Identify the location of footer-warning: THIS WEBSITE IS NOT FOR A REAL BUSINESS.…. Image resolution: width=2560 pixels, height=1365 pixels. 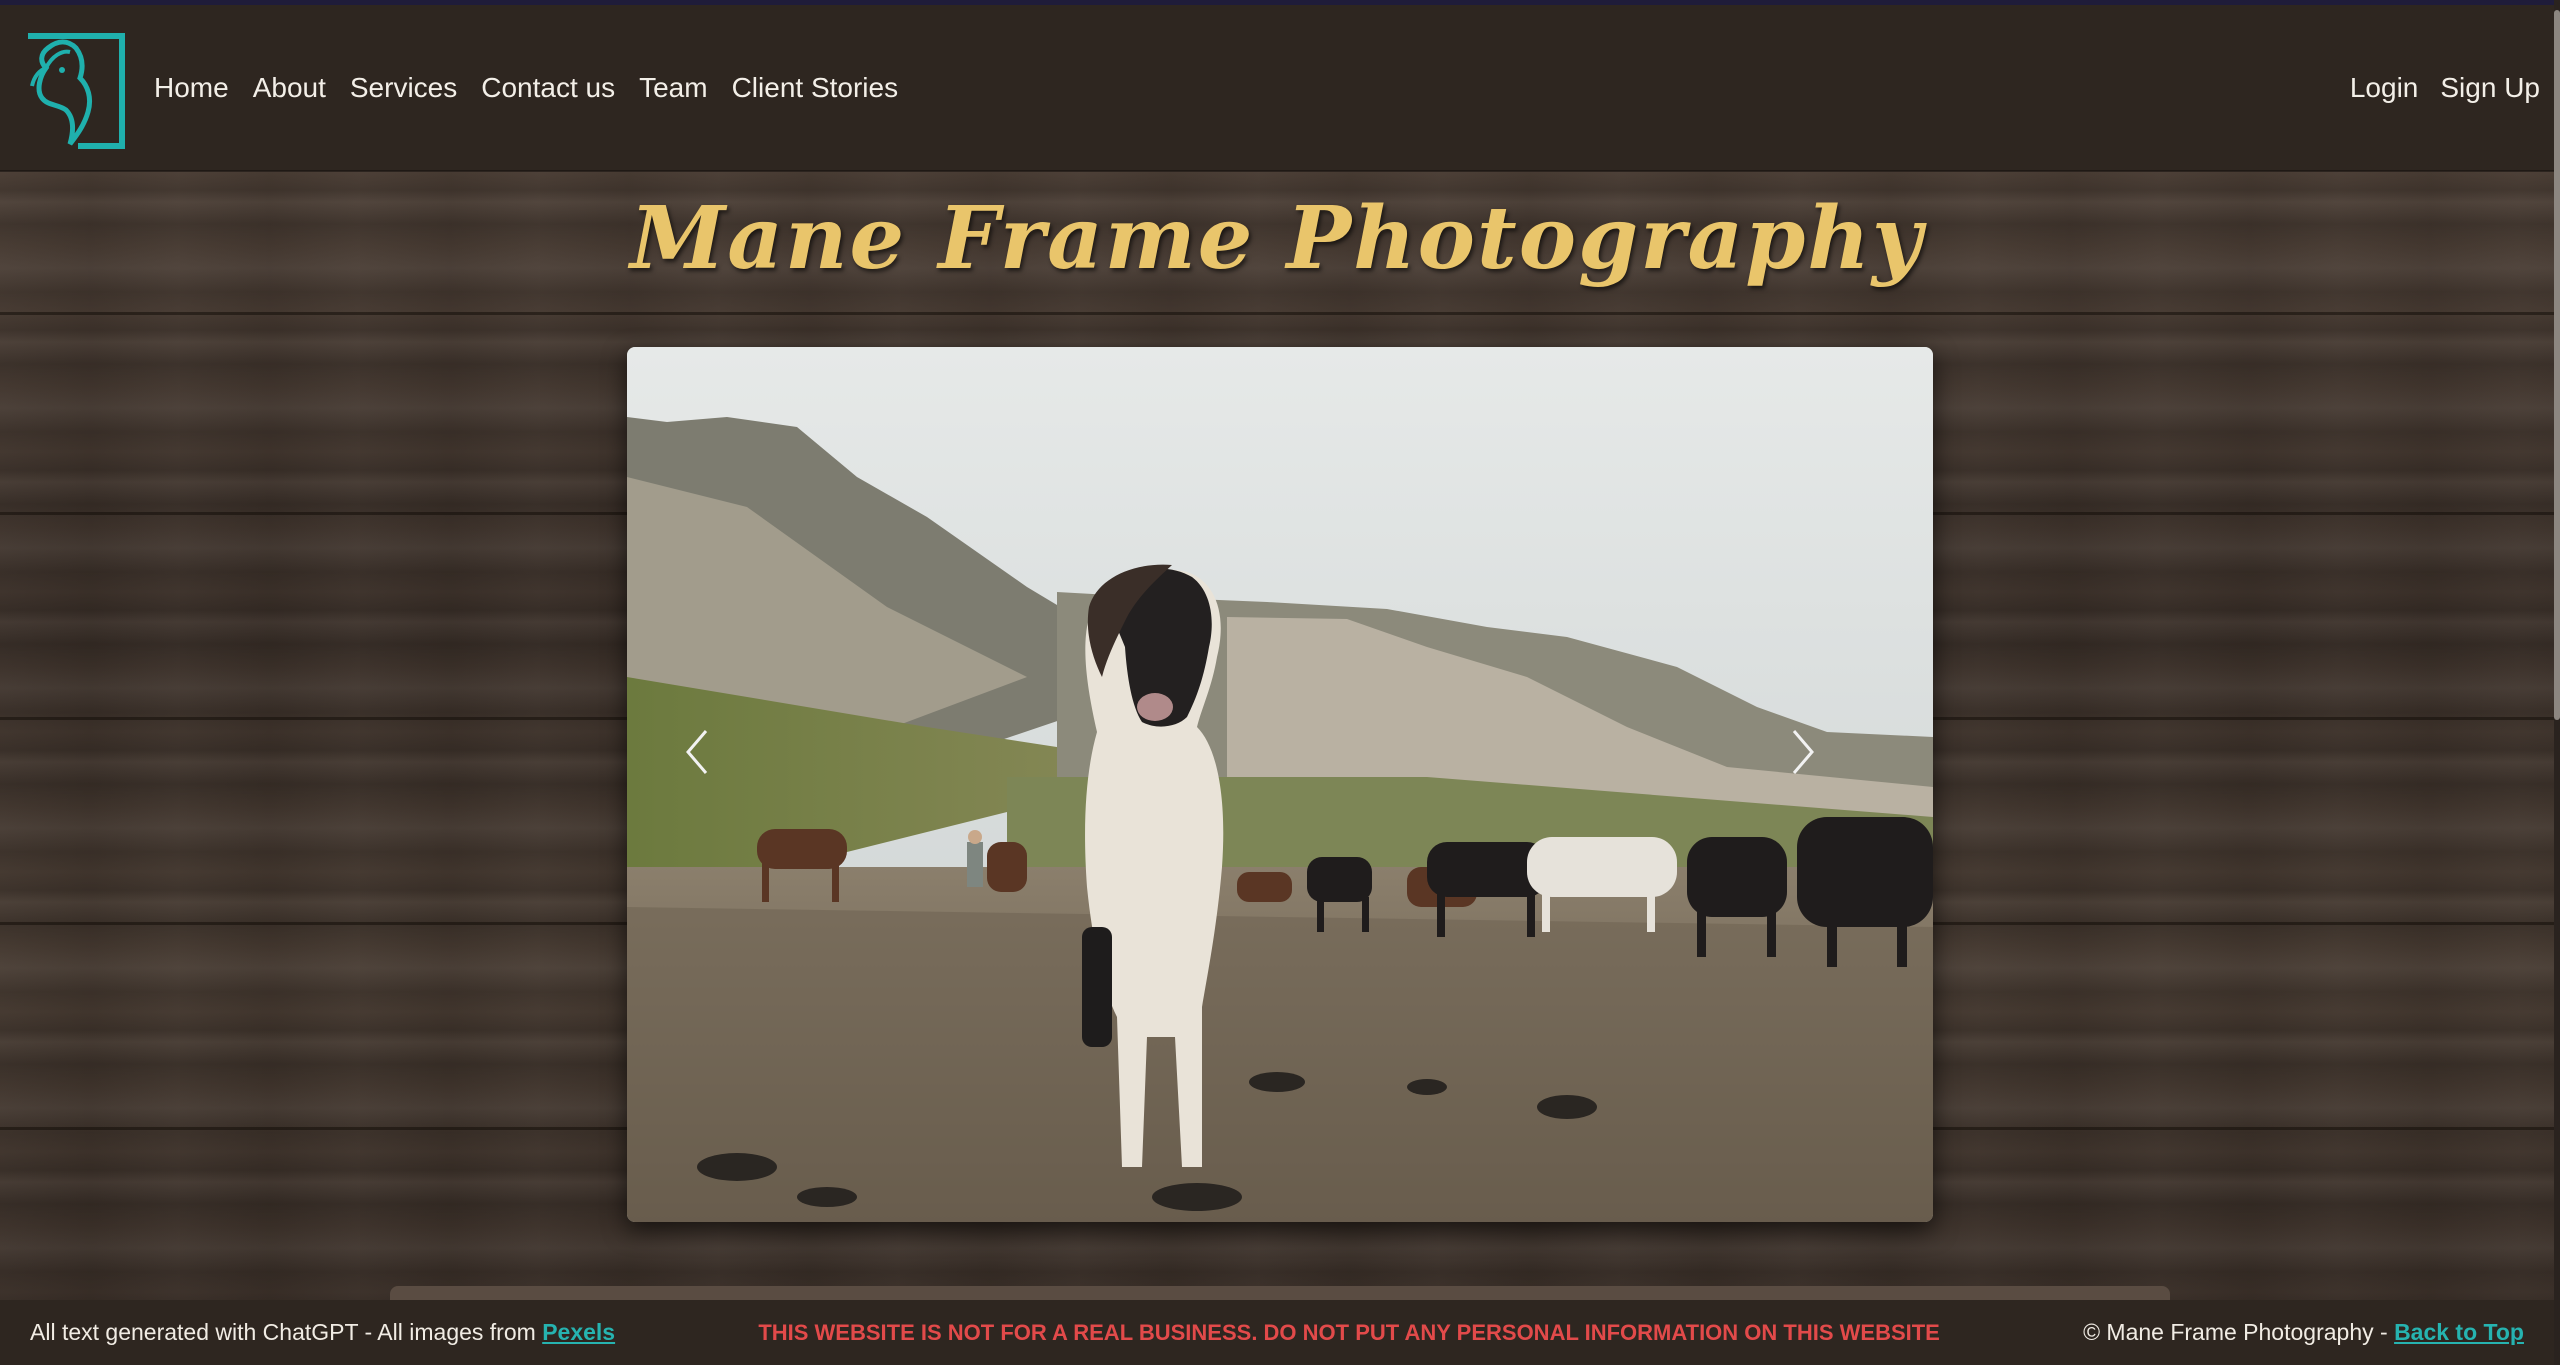
(1349, 1332).